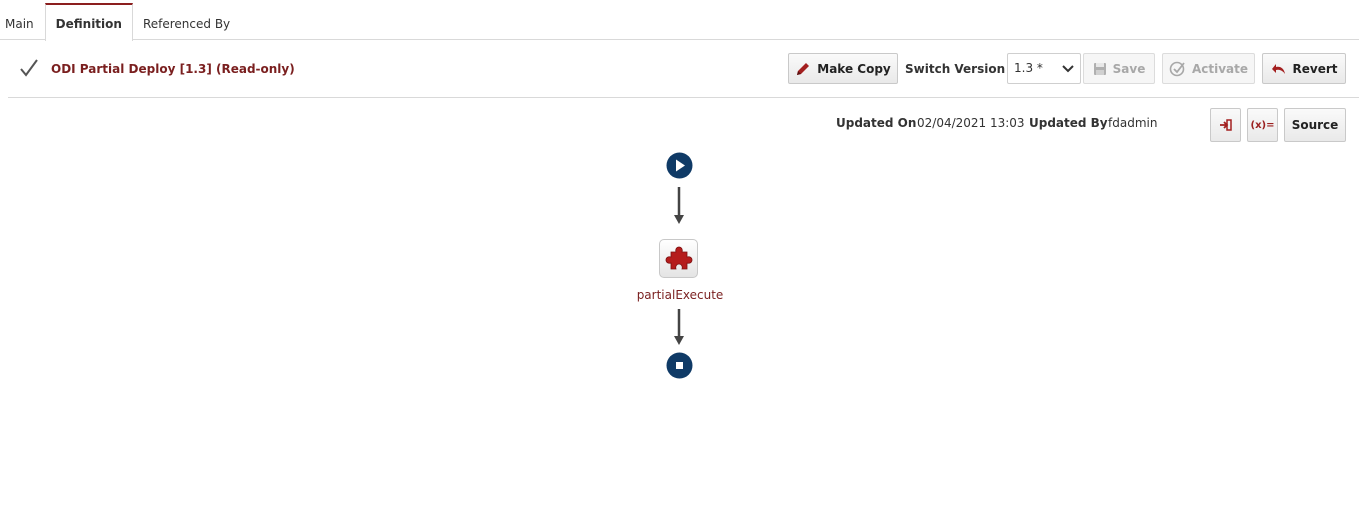 This screenshot has height=529, width=1359. What do you see at coordinates (22, 21) in the screenshot?
I see `tab-main: Main` at bounding box center [22, 21].